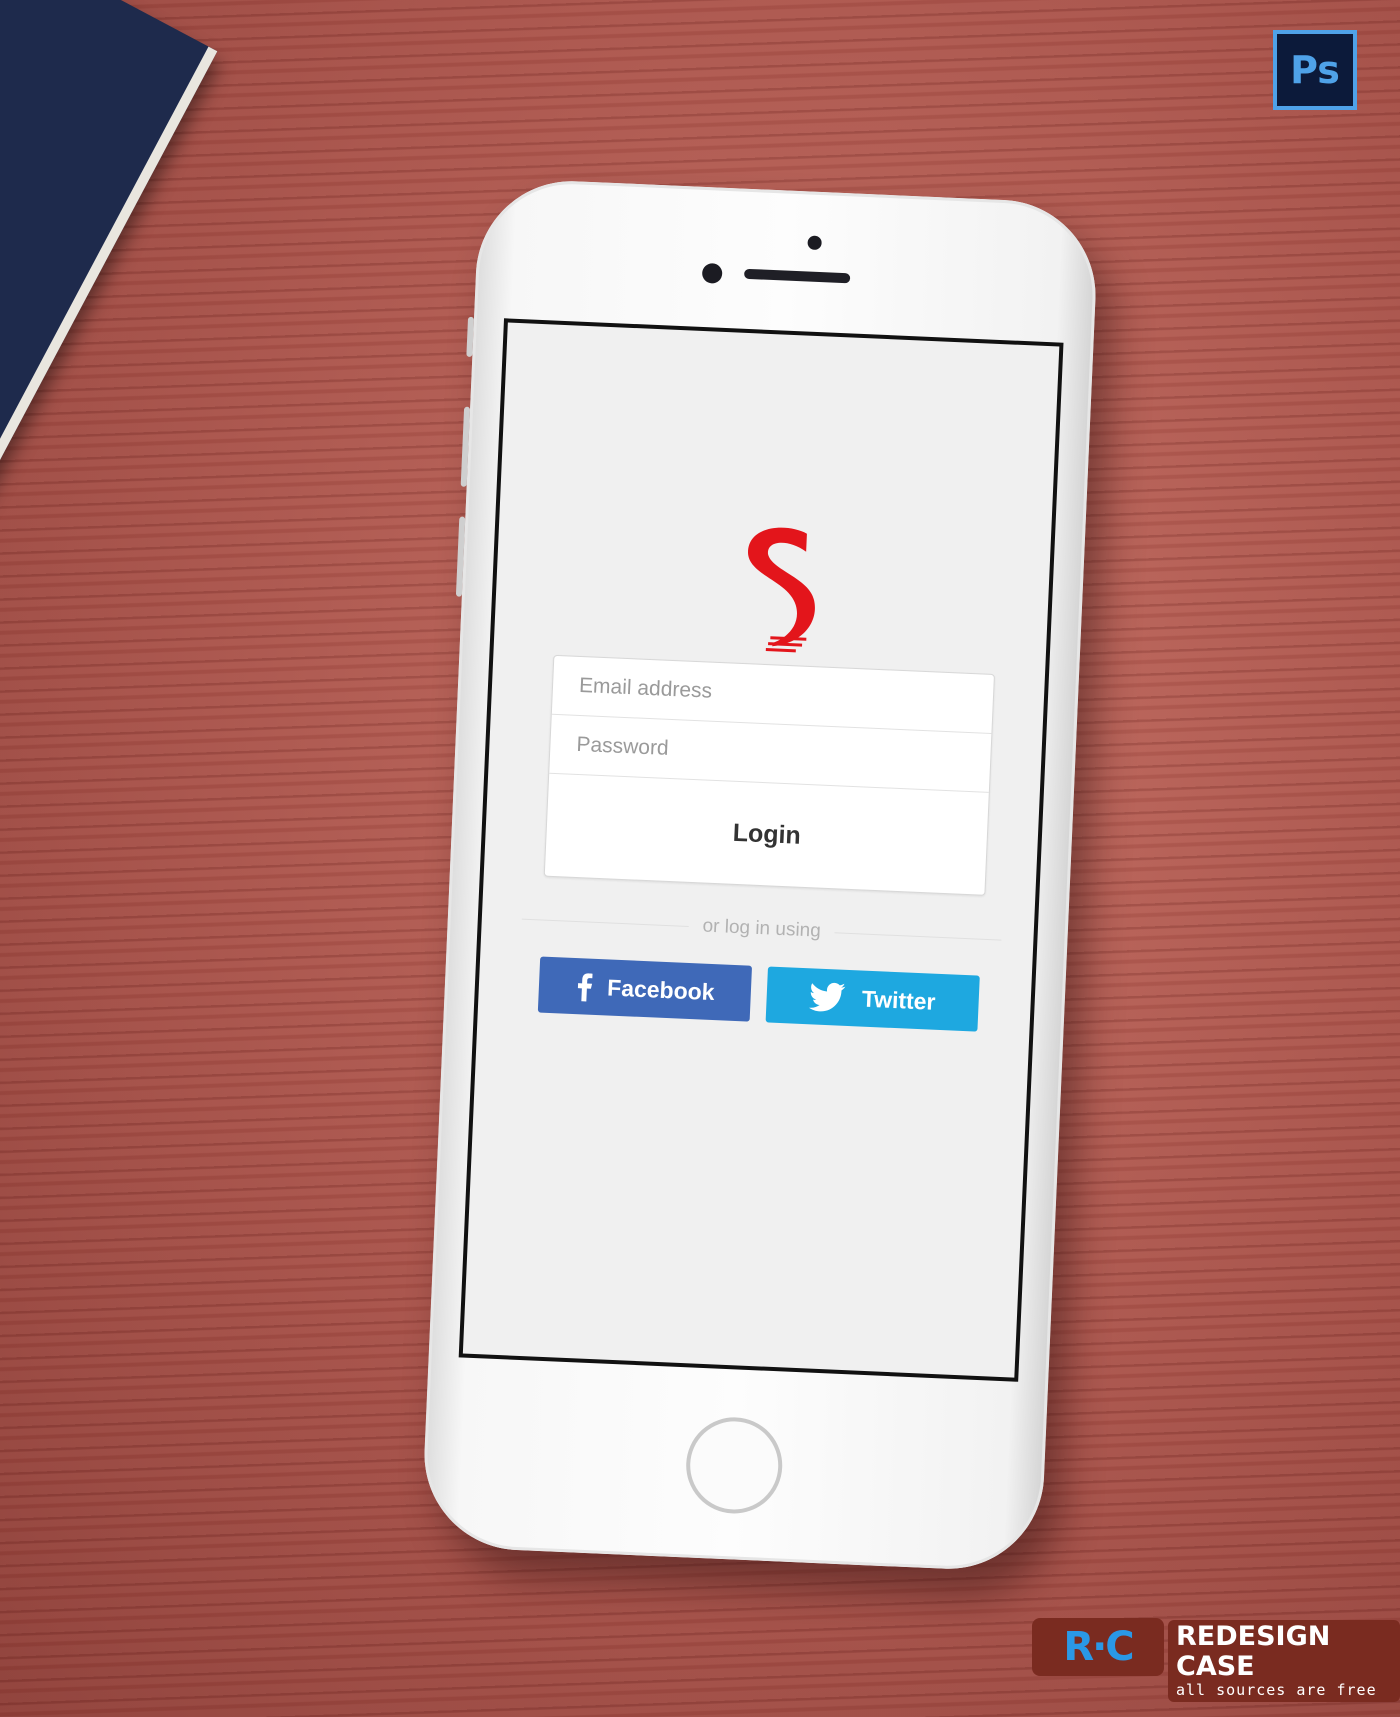 Image resolution: width=1400 pixels, height=1717 pixels. What do you see at coordinates (605, 922) in the screenshot?
I see `divider-line-left` at bounding box center [605, 922].